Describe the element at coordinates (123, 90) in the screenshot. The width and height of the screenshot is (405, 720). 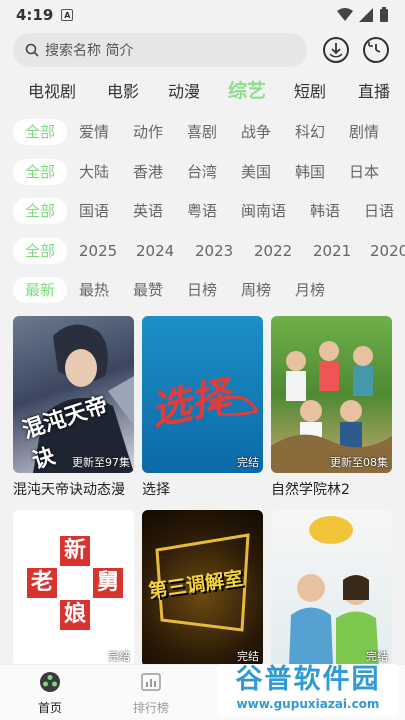
I see `tab-movie: 电影` at that location.